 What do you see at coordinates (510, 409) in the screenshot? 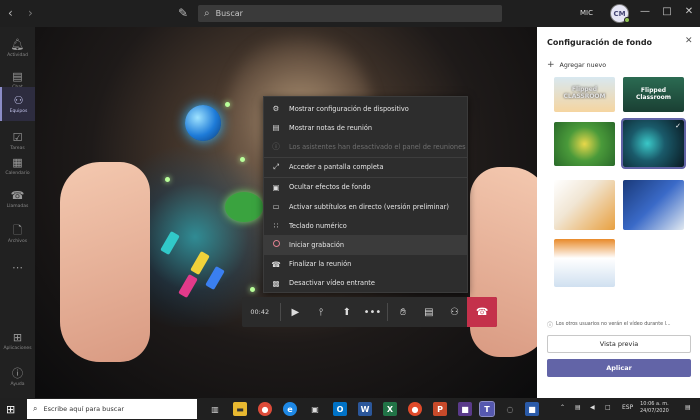
I see `app-icon: ◌` at bounding box center [510, 409].